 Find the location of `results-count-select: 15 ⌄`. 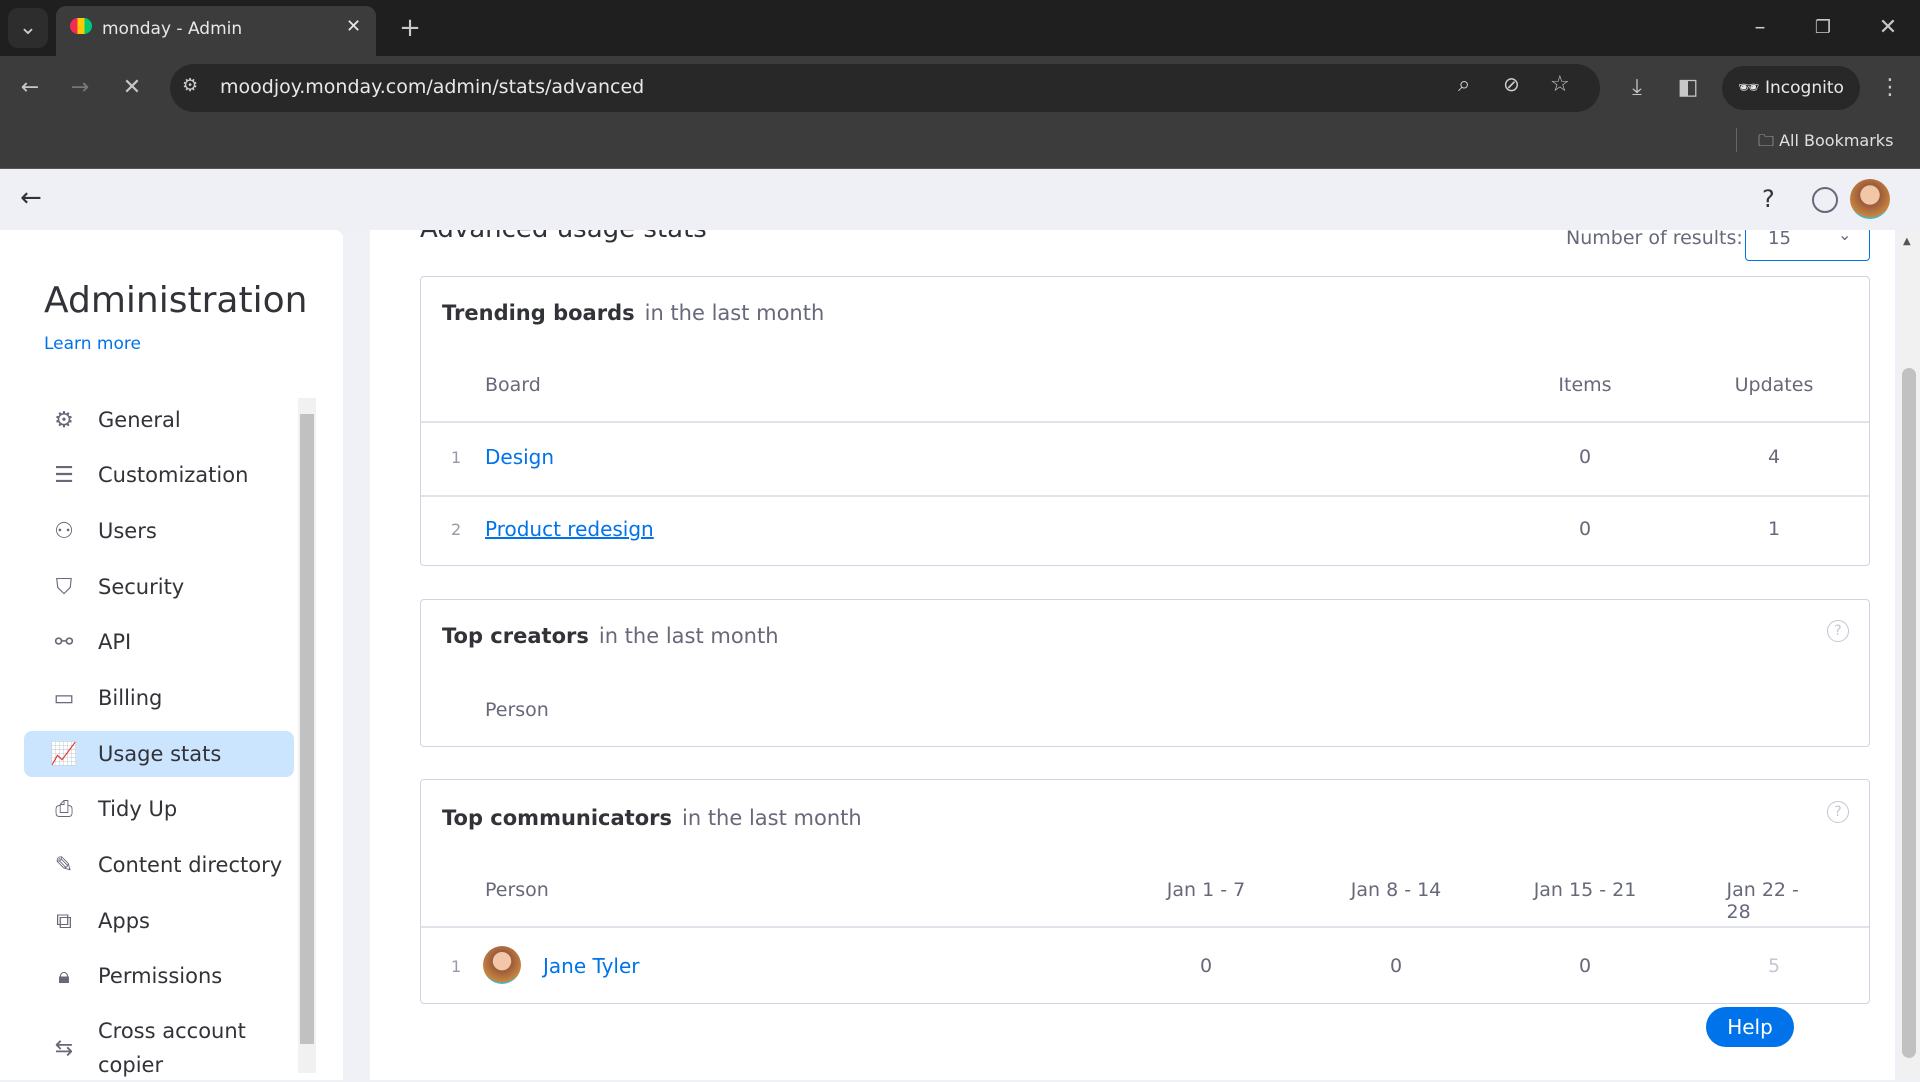

results-count-select: 15 ⌄ is located at coordinates (1807, 245).